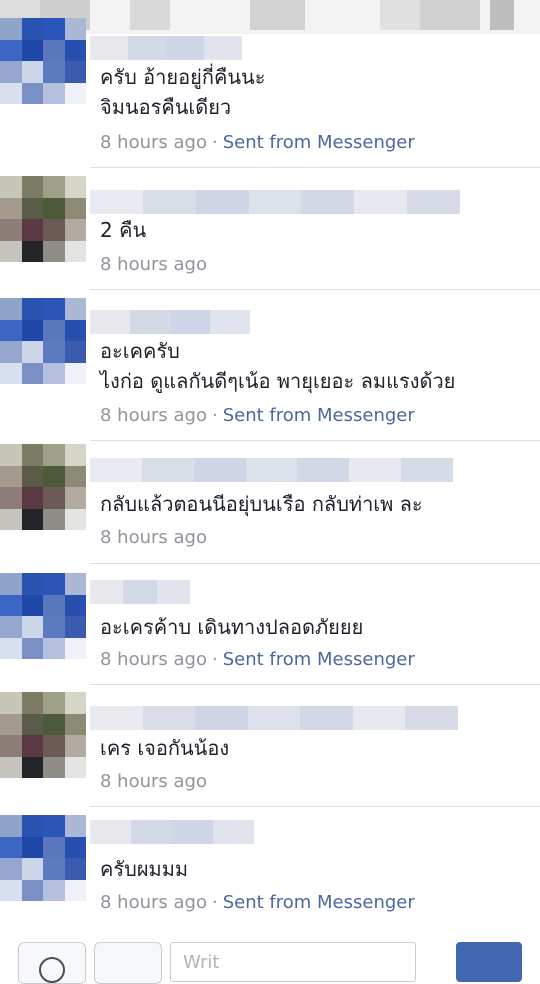 The width and height of the screenshot is (540, 984). I want to click on attach-button, so click(128, 963).